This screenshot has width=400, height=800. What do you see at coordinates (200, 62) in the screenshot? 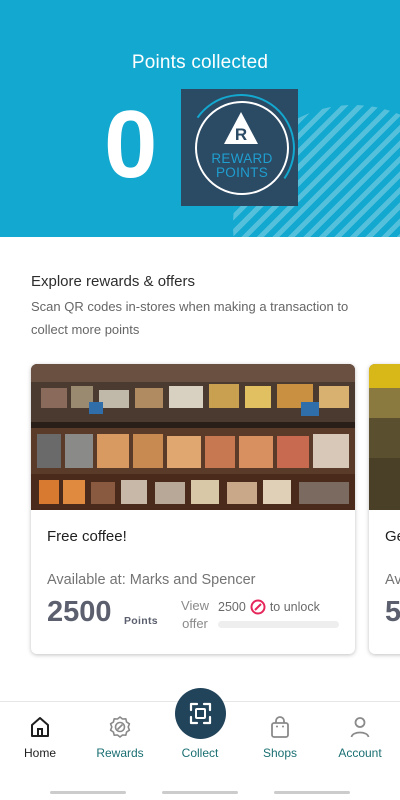
I see `points-title: Points collected` at bounding box center [200, 62].